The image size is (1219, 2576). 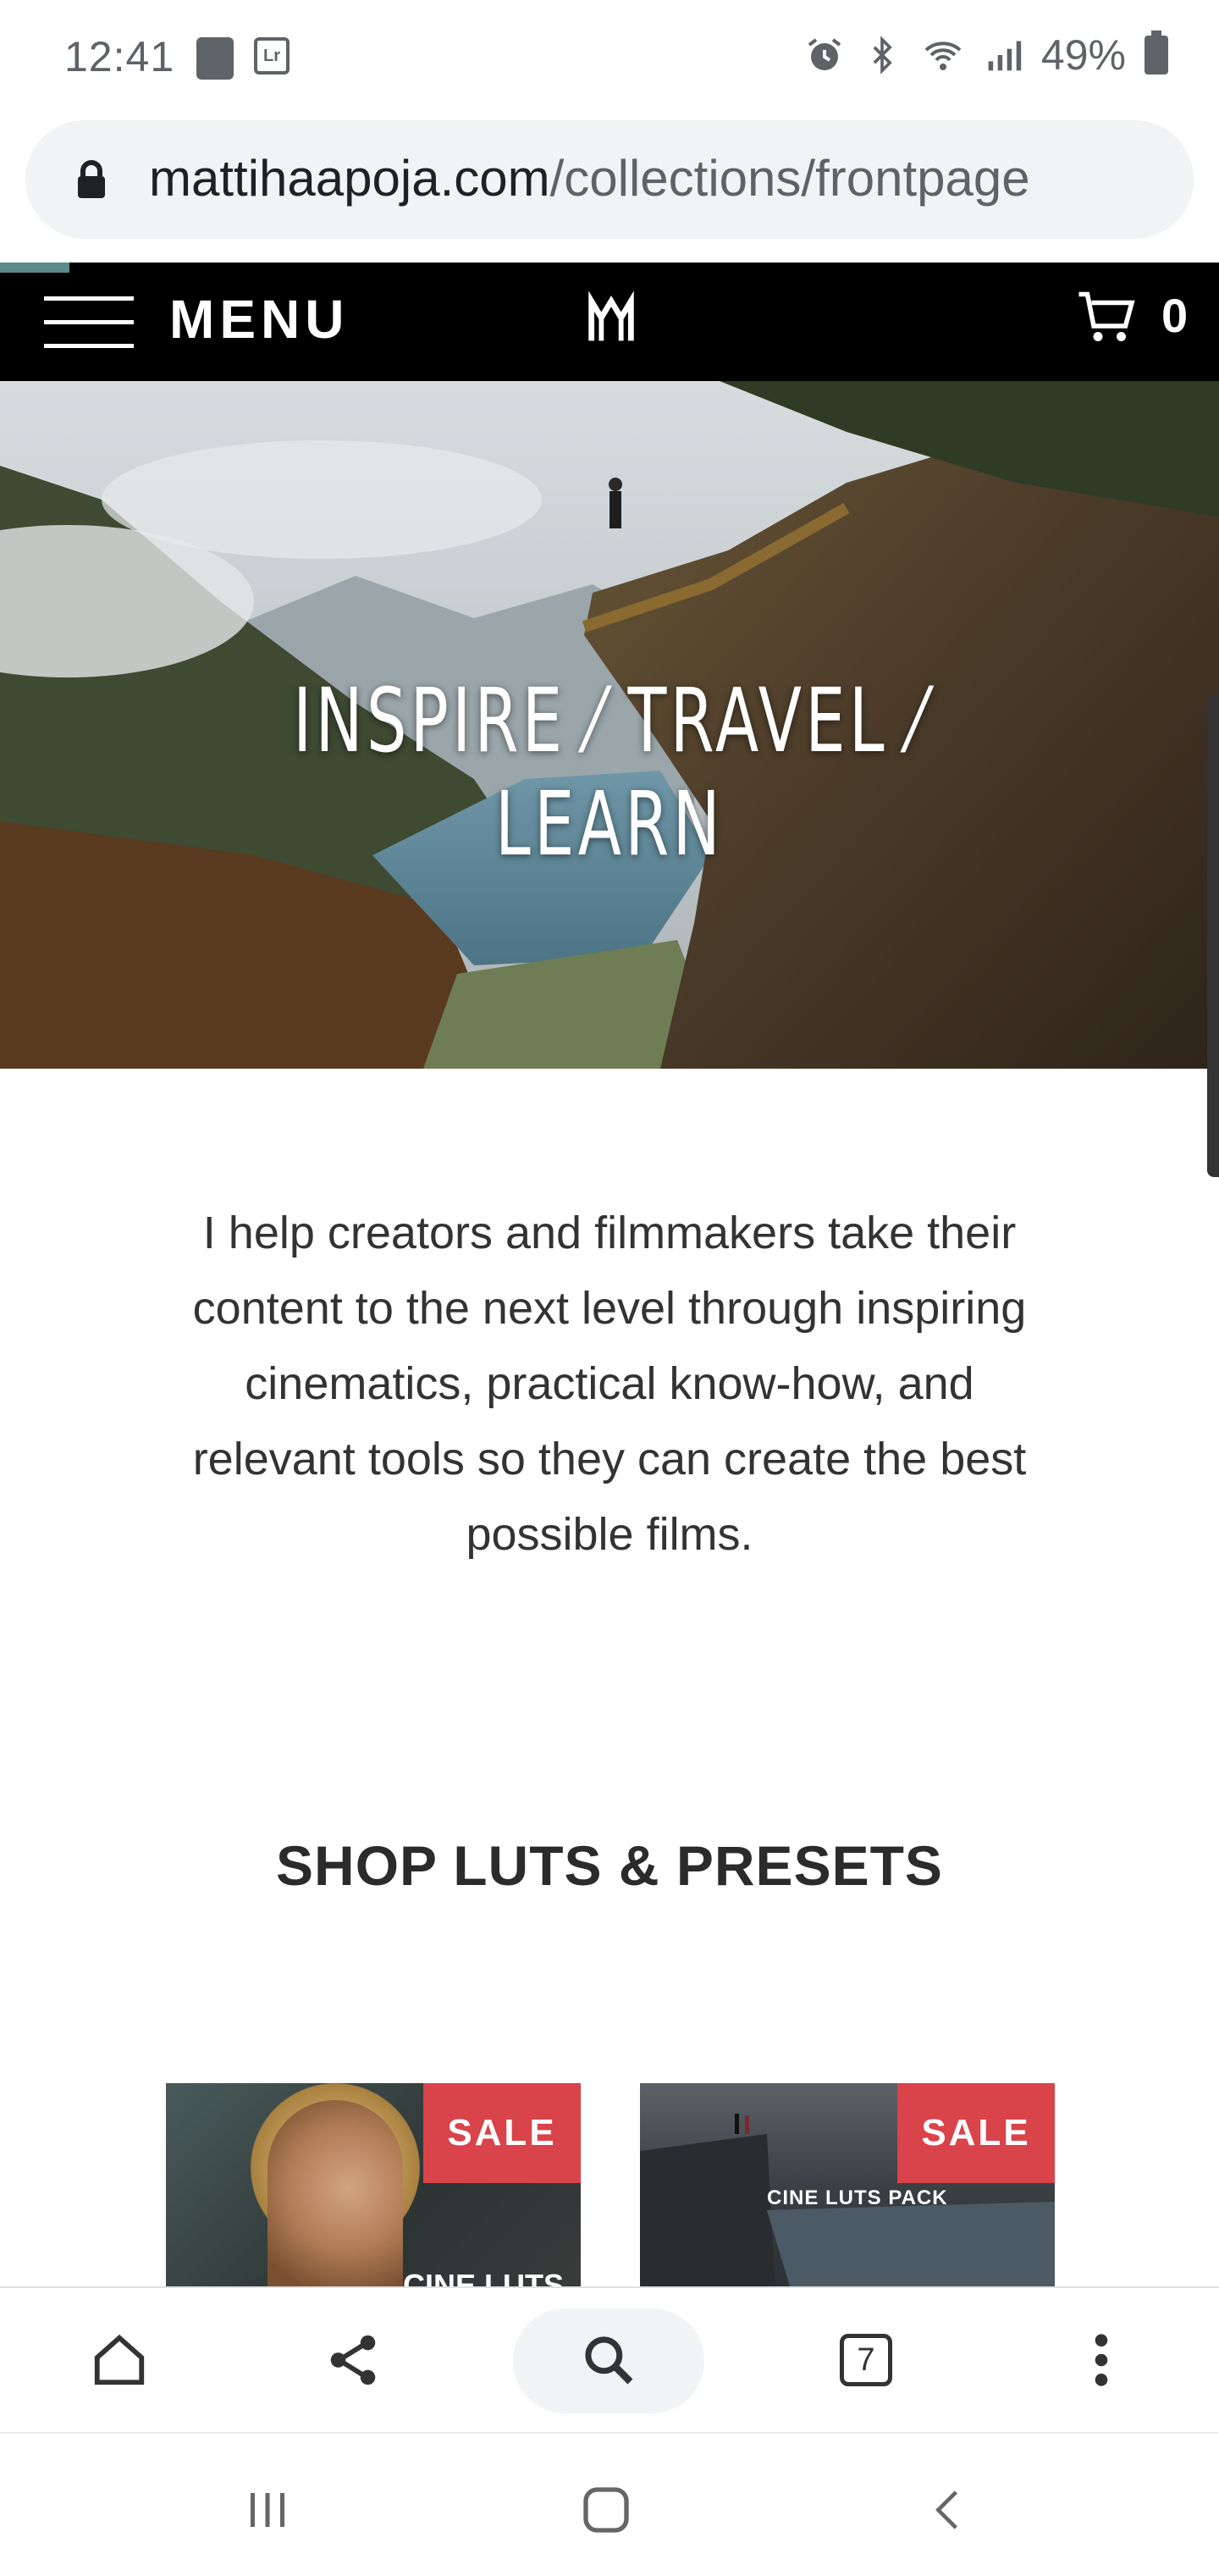 I want to click on battery-percent: 49%, so click(x=1083, y=55).